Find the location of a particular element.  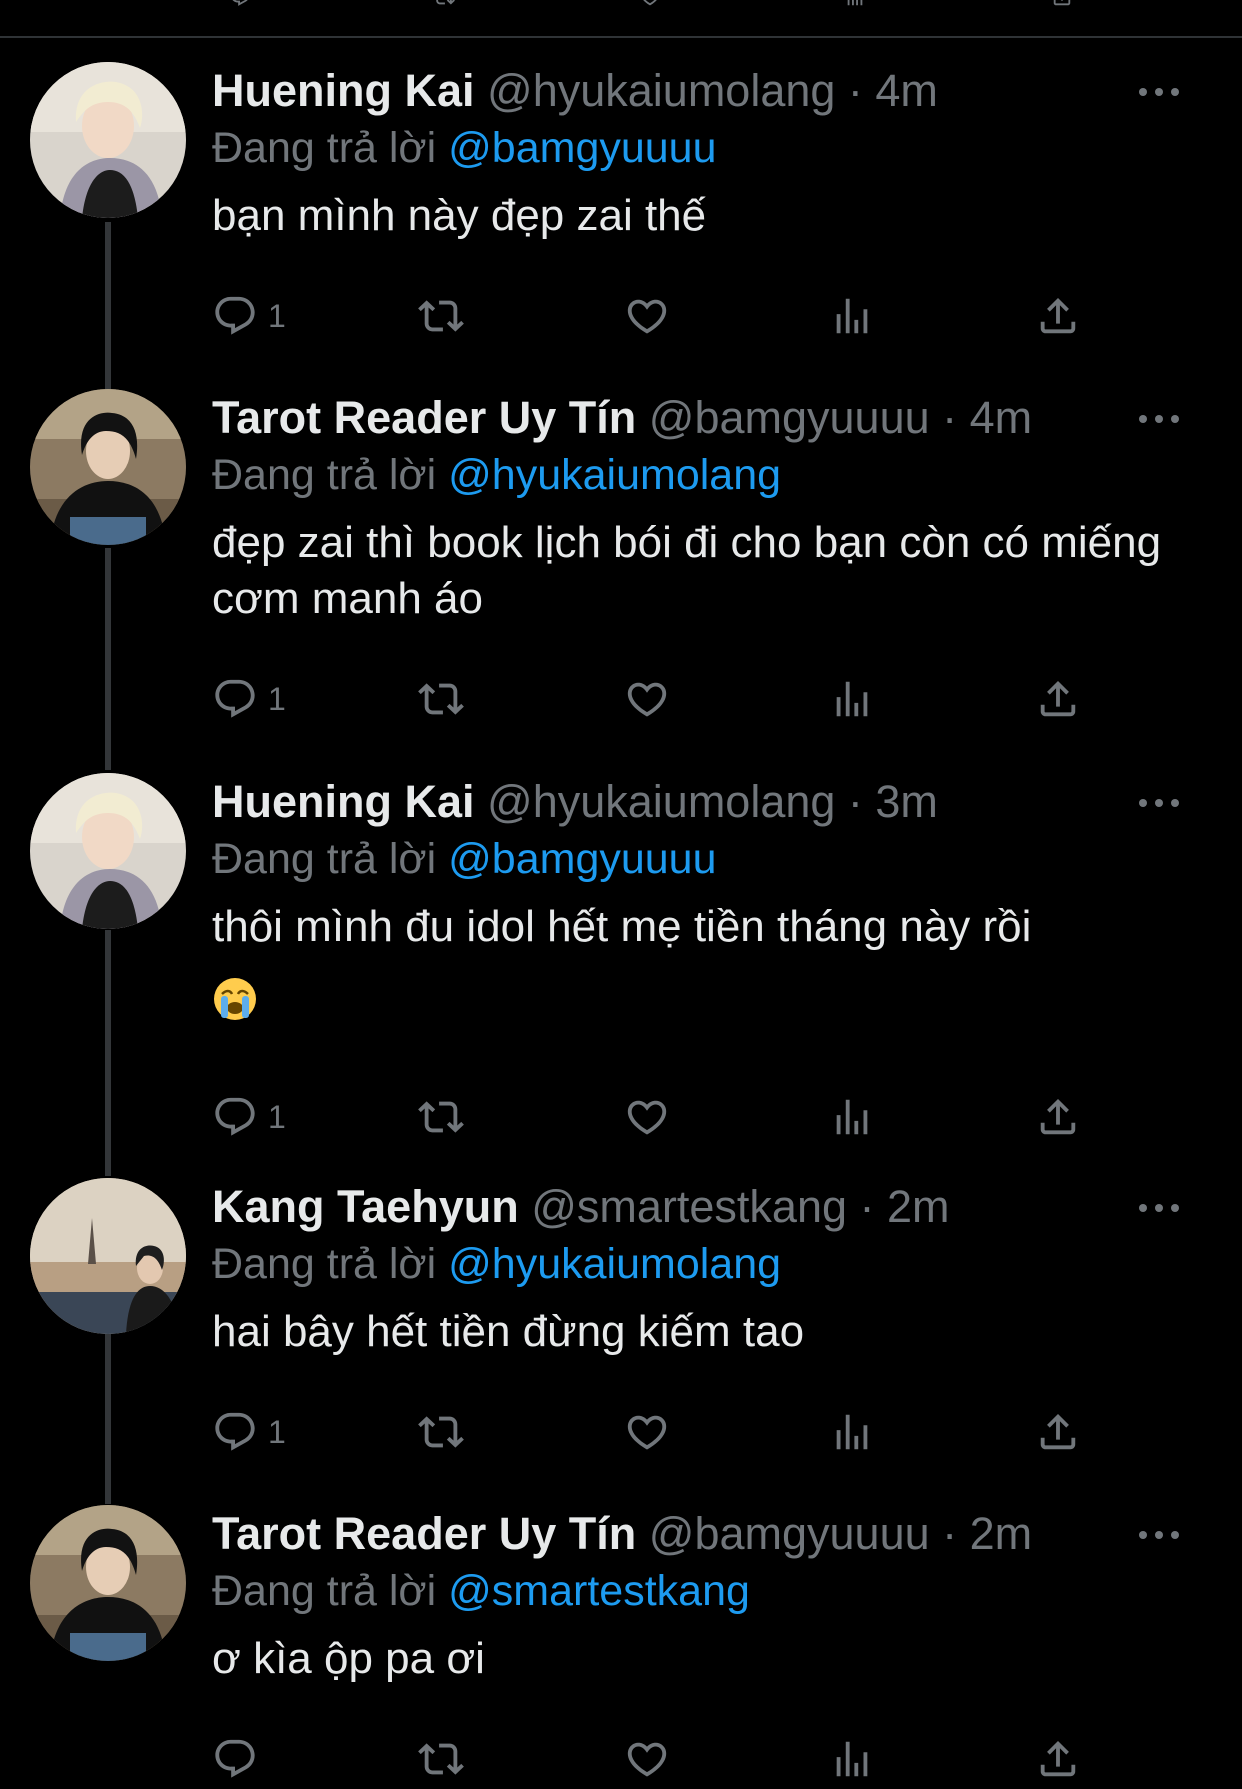

replying-to: Đang trả lời @bamgyuuuu is located at coordinates (712, 148).